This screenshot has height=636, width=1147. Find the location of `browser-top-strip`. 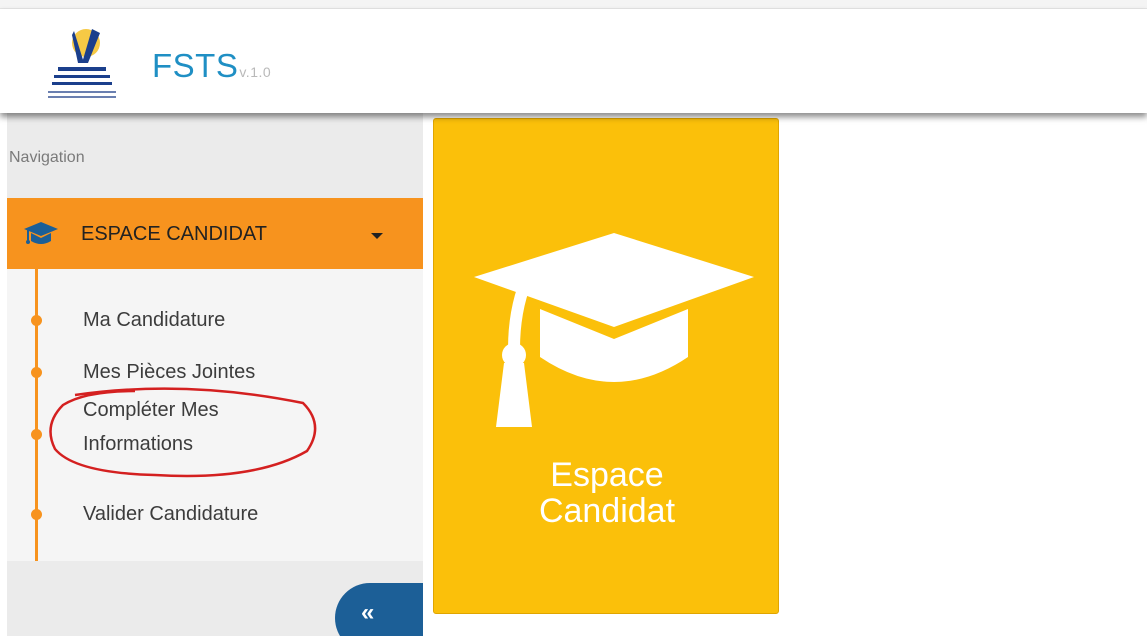

browser-top-strip is located at coordinates (573, 4).